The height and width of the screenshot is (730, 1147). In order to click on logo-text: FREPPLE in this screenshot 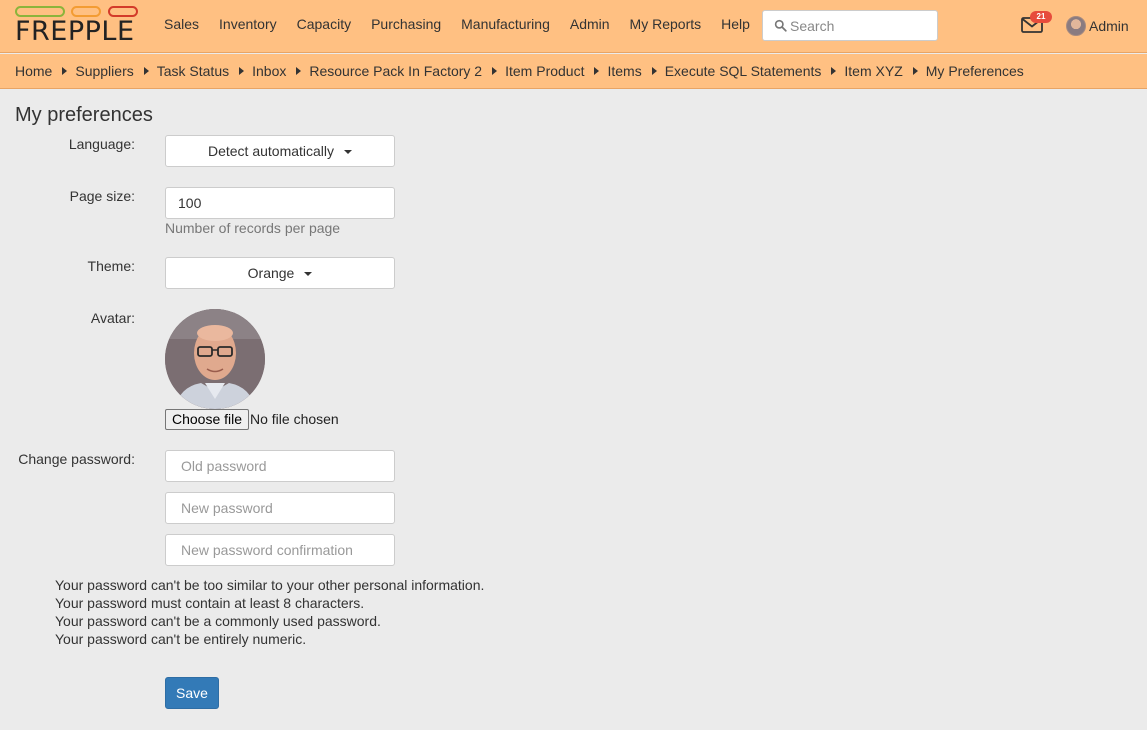, I will do `click(75, 31)`.